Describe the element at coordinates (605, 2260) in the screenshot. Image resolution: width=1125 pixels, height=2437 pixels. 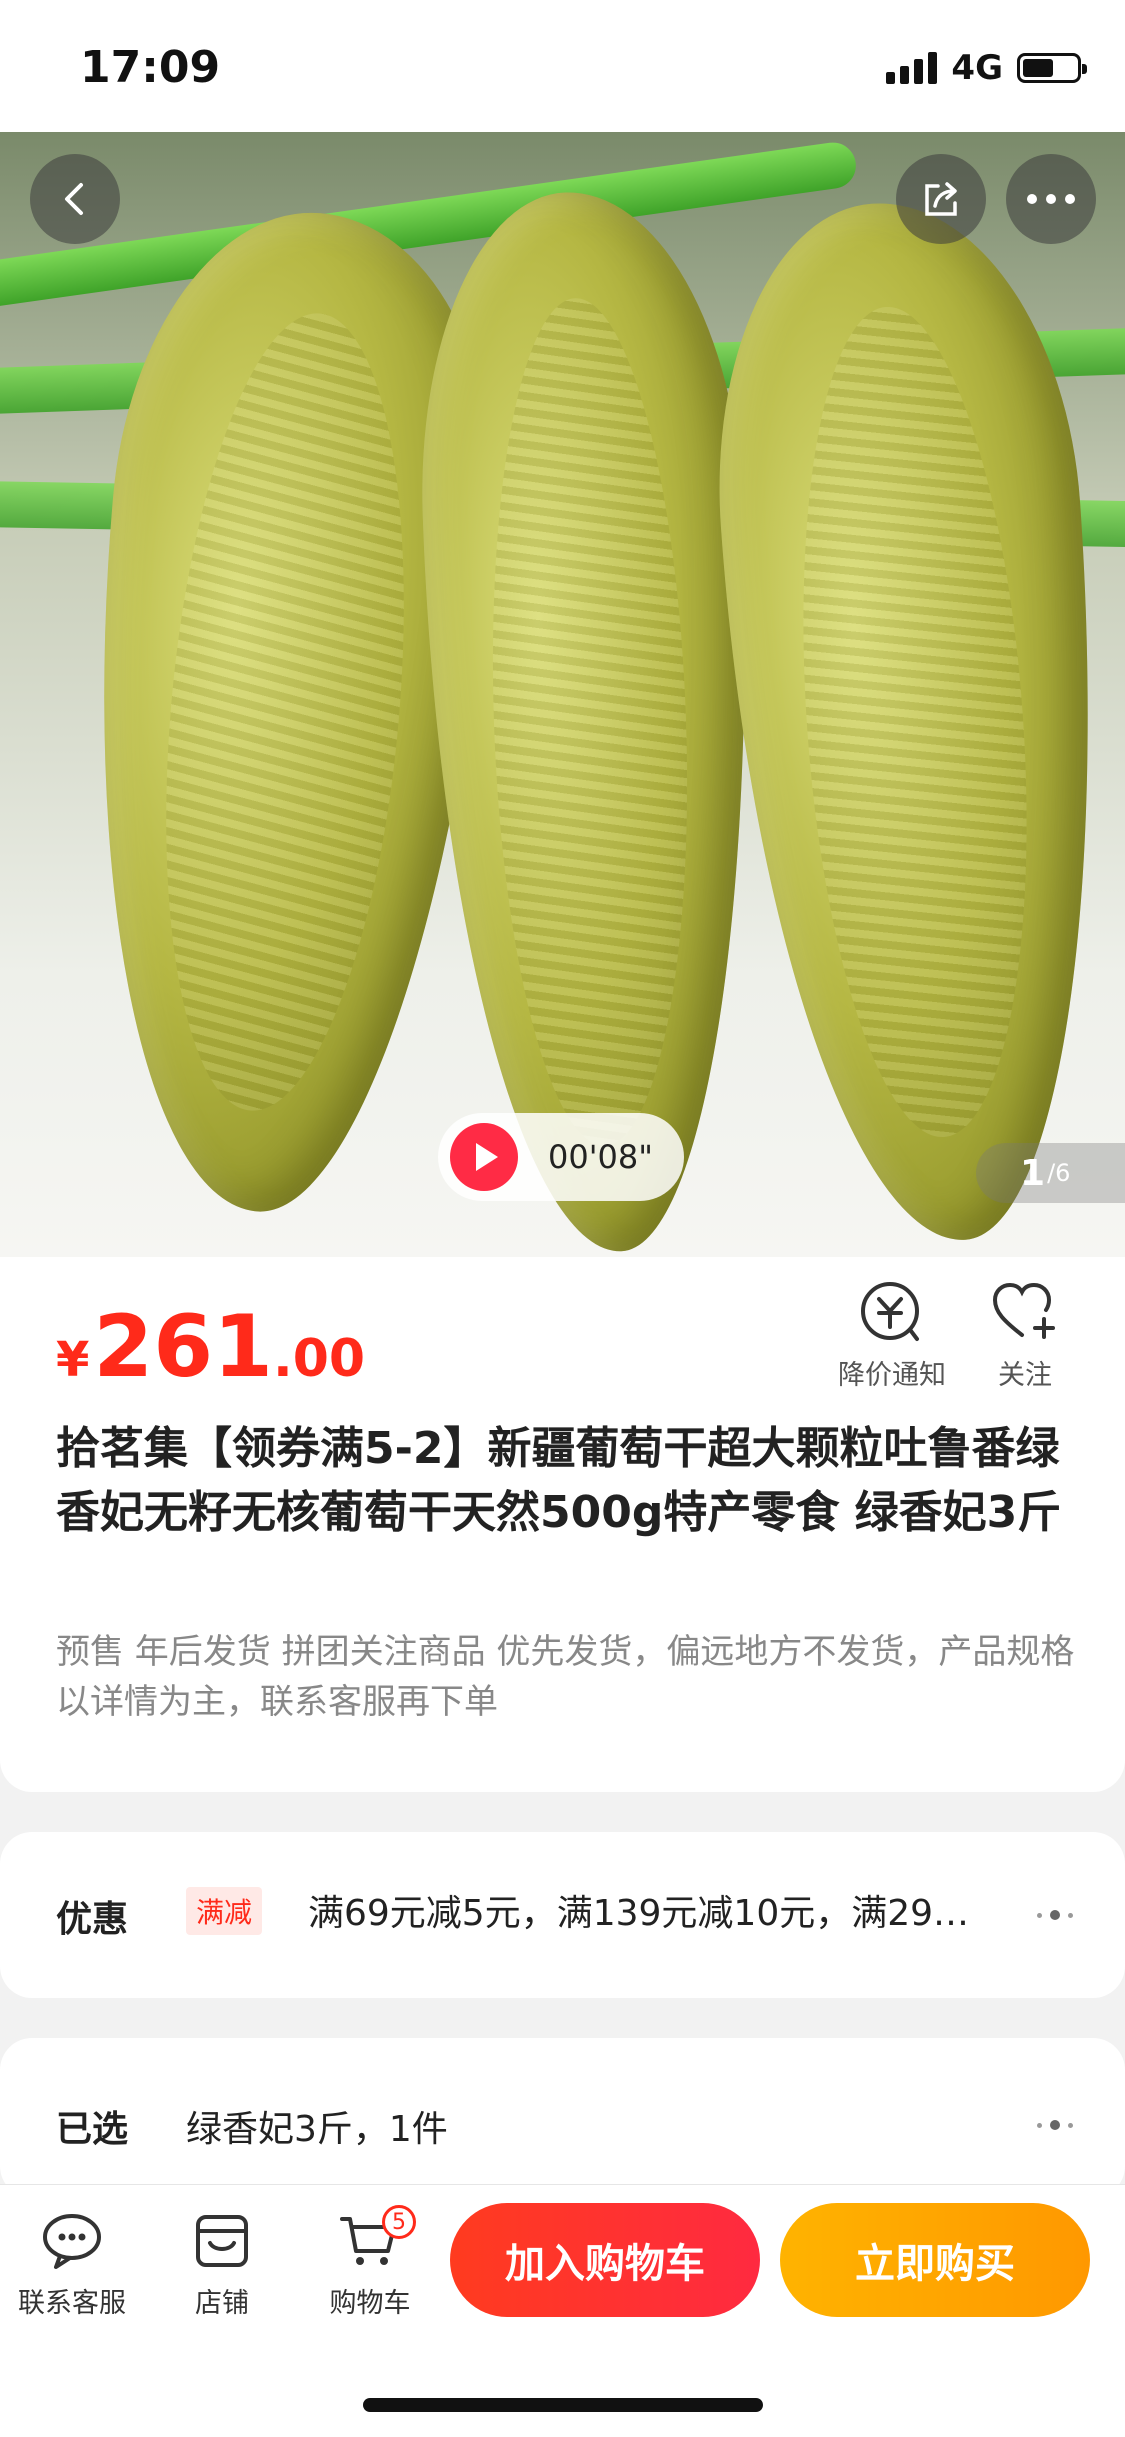
I see `add-to-cart-button: 加入购物车` at that location.